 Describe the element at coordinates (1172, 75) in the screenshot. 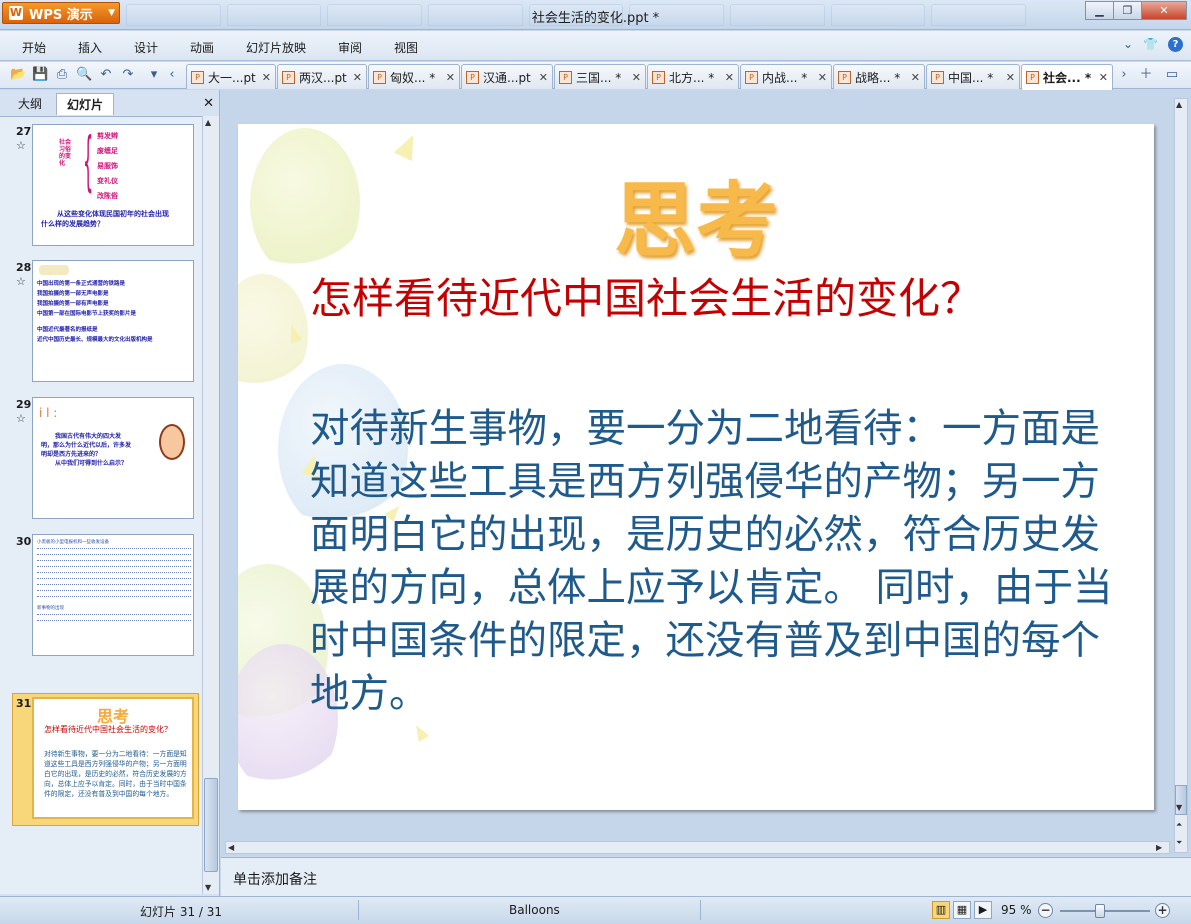

I see `tab-list-icon: ▭` at that location.